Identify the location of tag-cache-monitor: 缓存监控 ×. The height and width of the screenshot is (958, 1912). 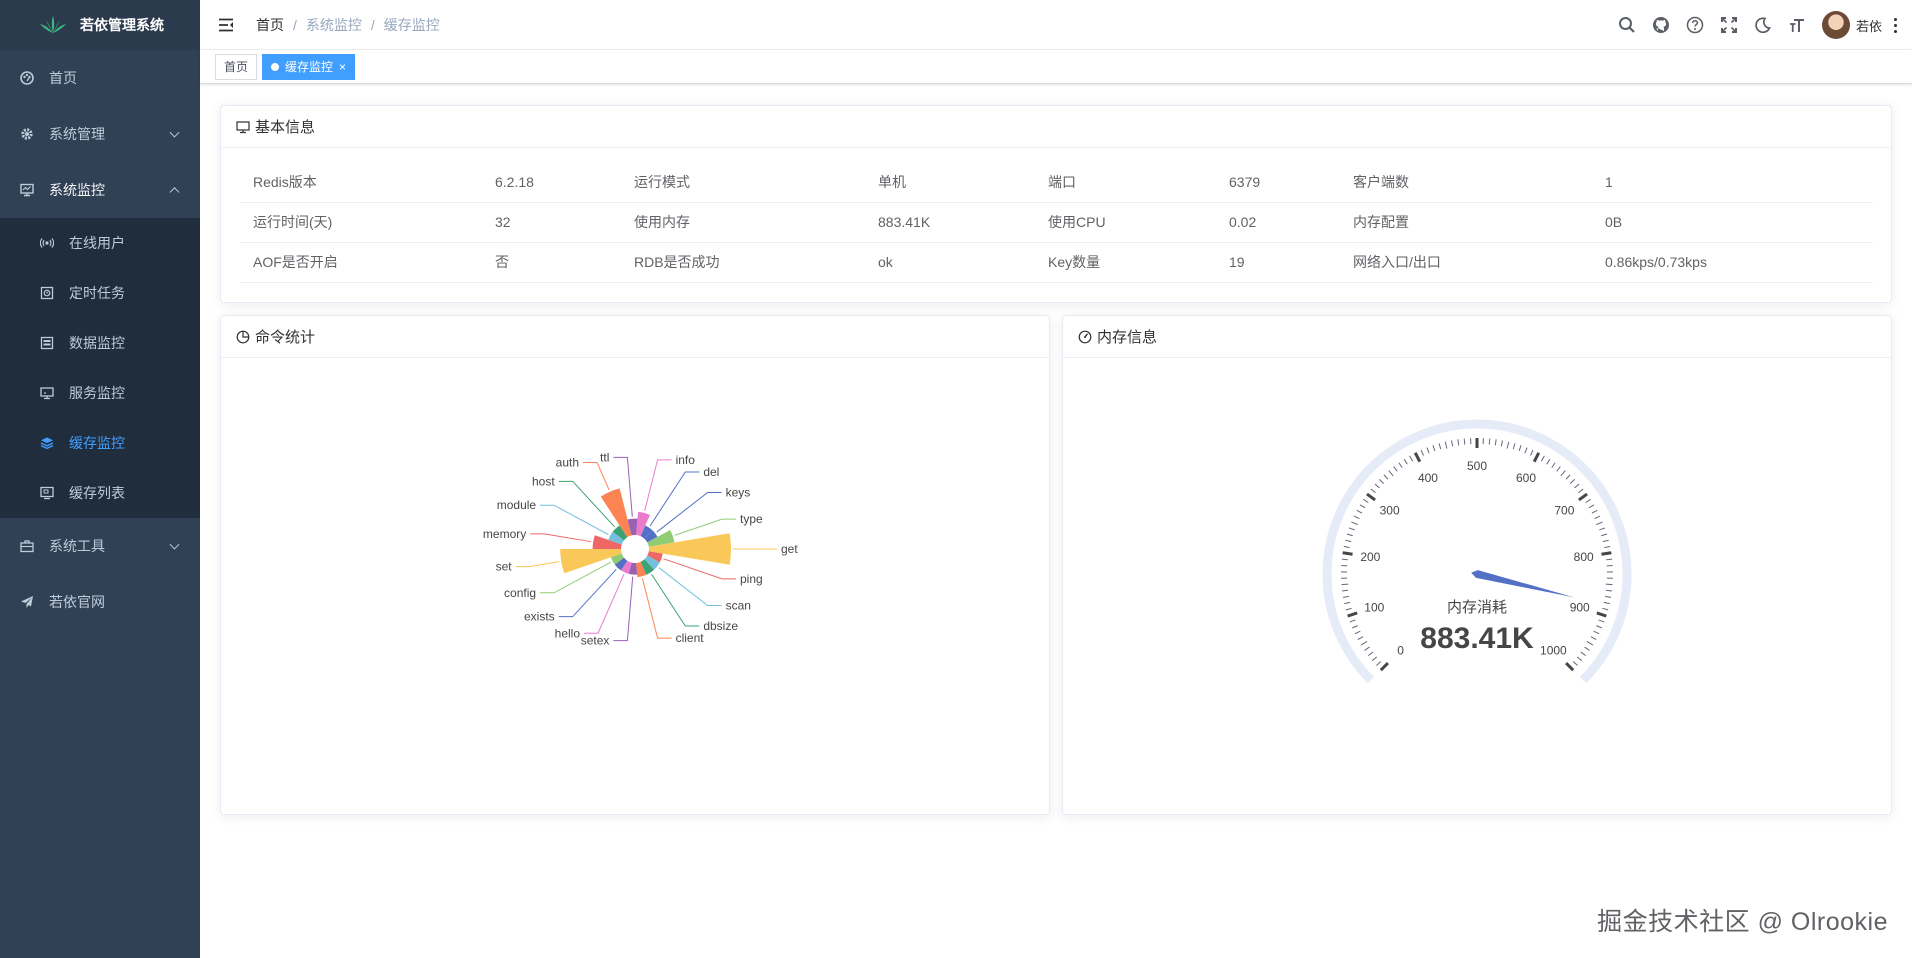
(309, 66).